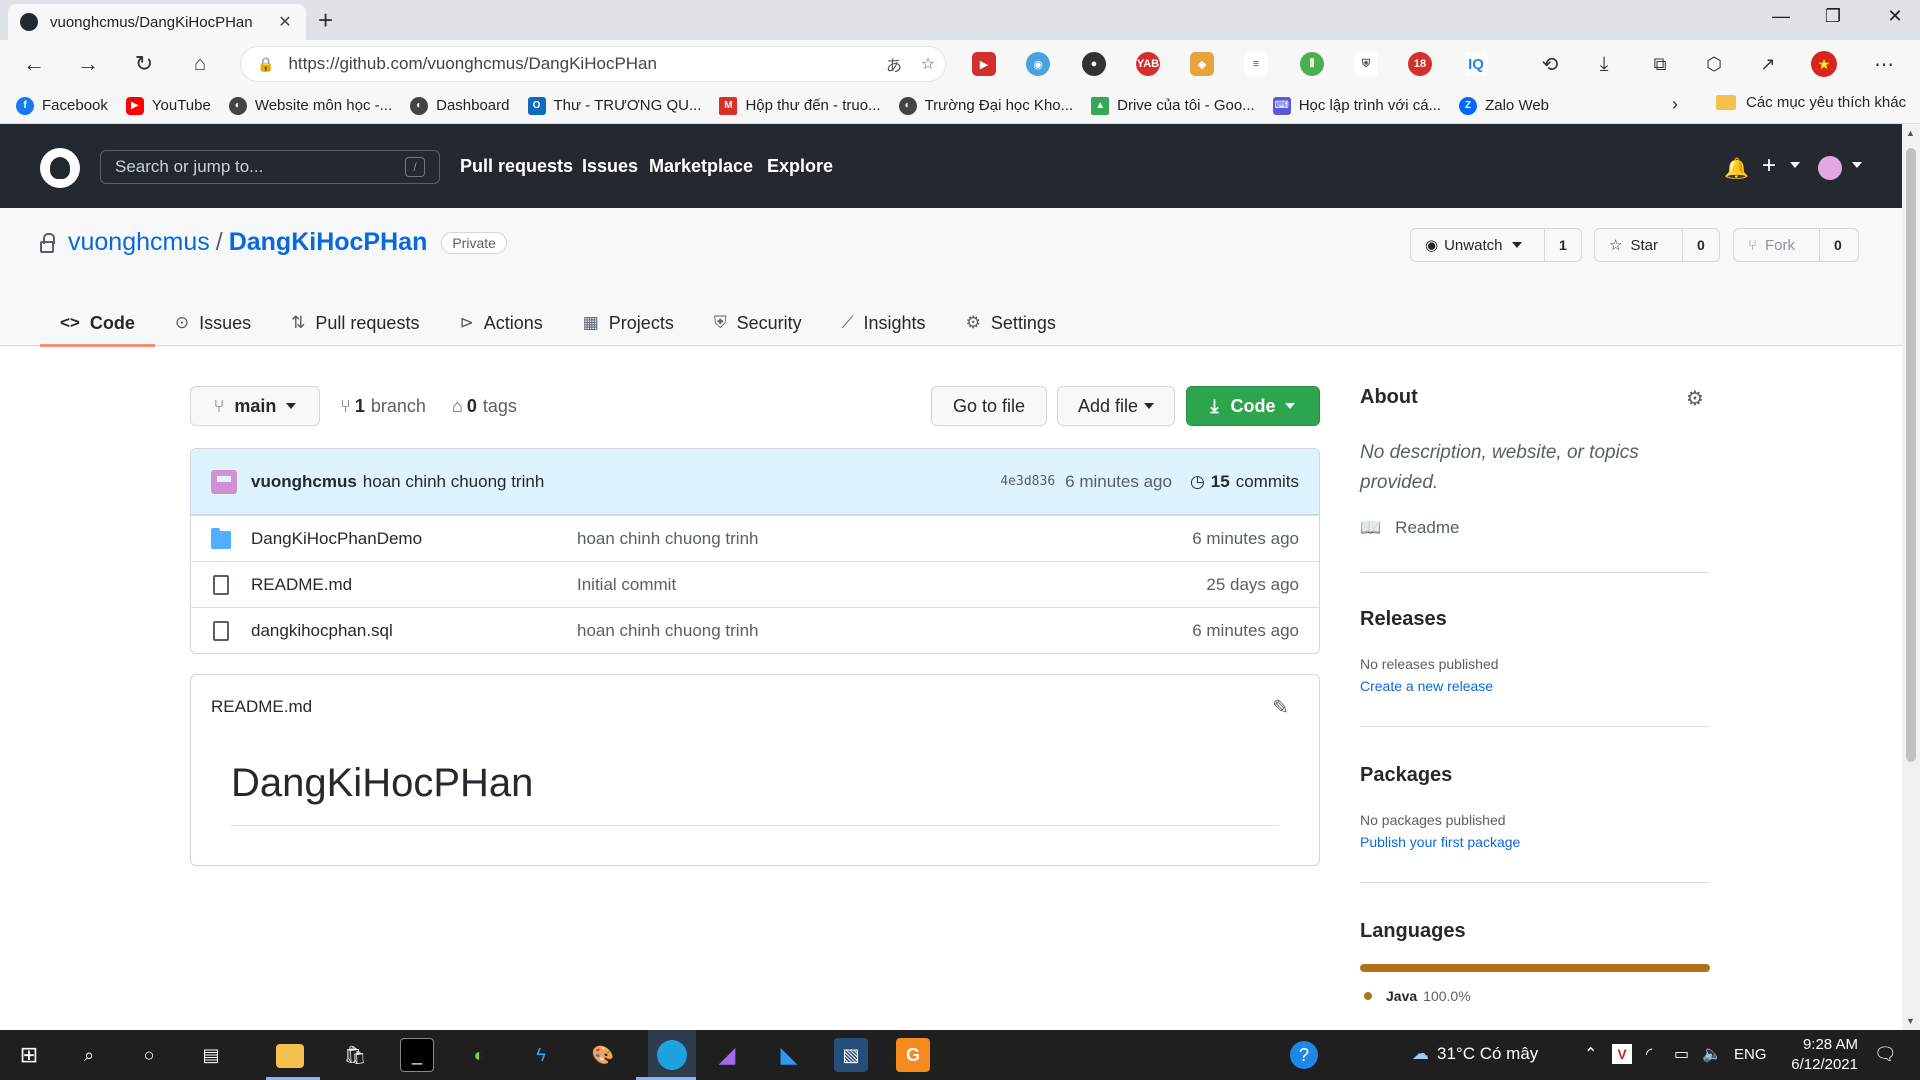 This screenshot has width=1920, height=1080. I want to click on history-icon: ⟲, so click(1550, 64).